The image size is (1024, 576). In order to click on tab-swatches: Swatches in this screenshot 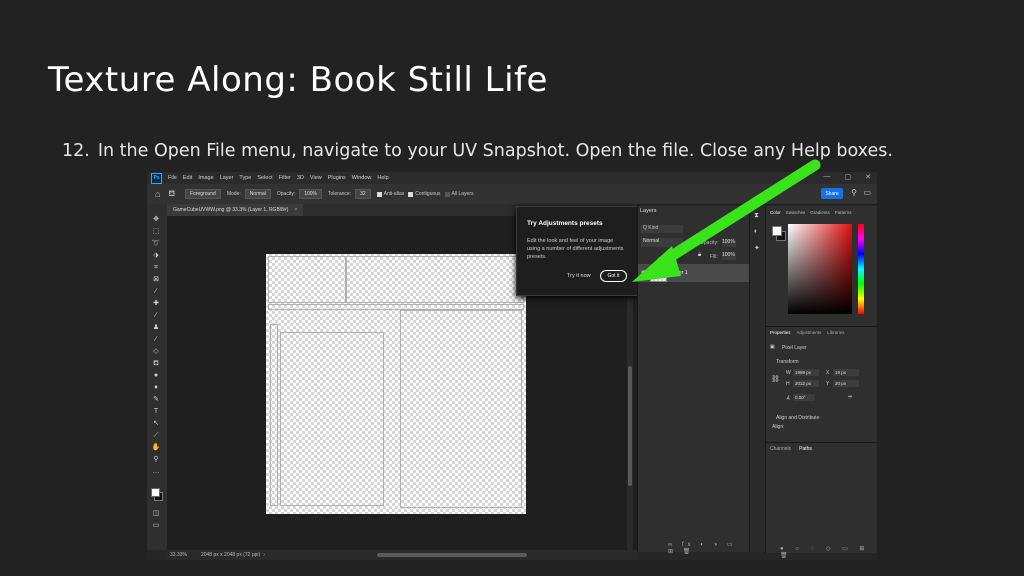, I will do `click(796, 212)`.